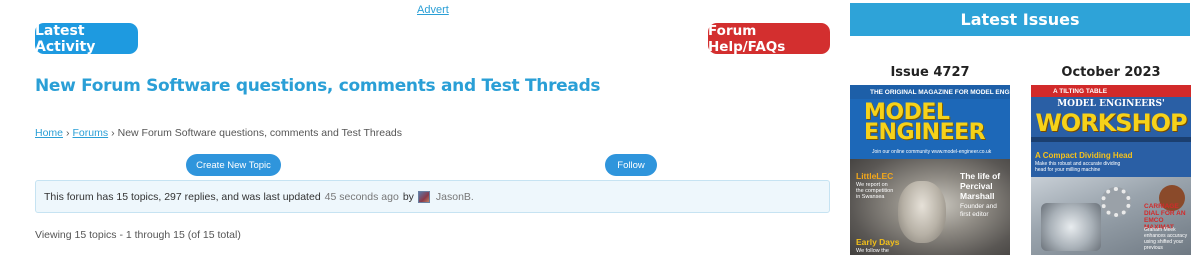  I want to click on cover-top-strip: A TILTING TABLE, so click(1111, 91).